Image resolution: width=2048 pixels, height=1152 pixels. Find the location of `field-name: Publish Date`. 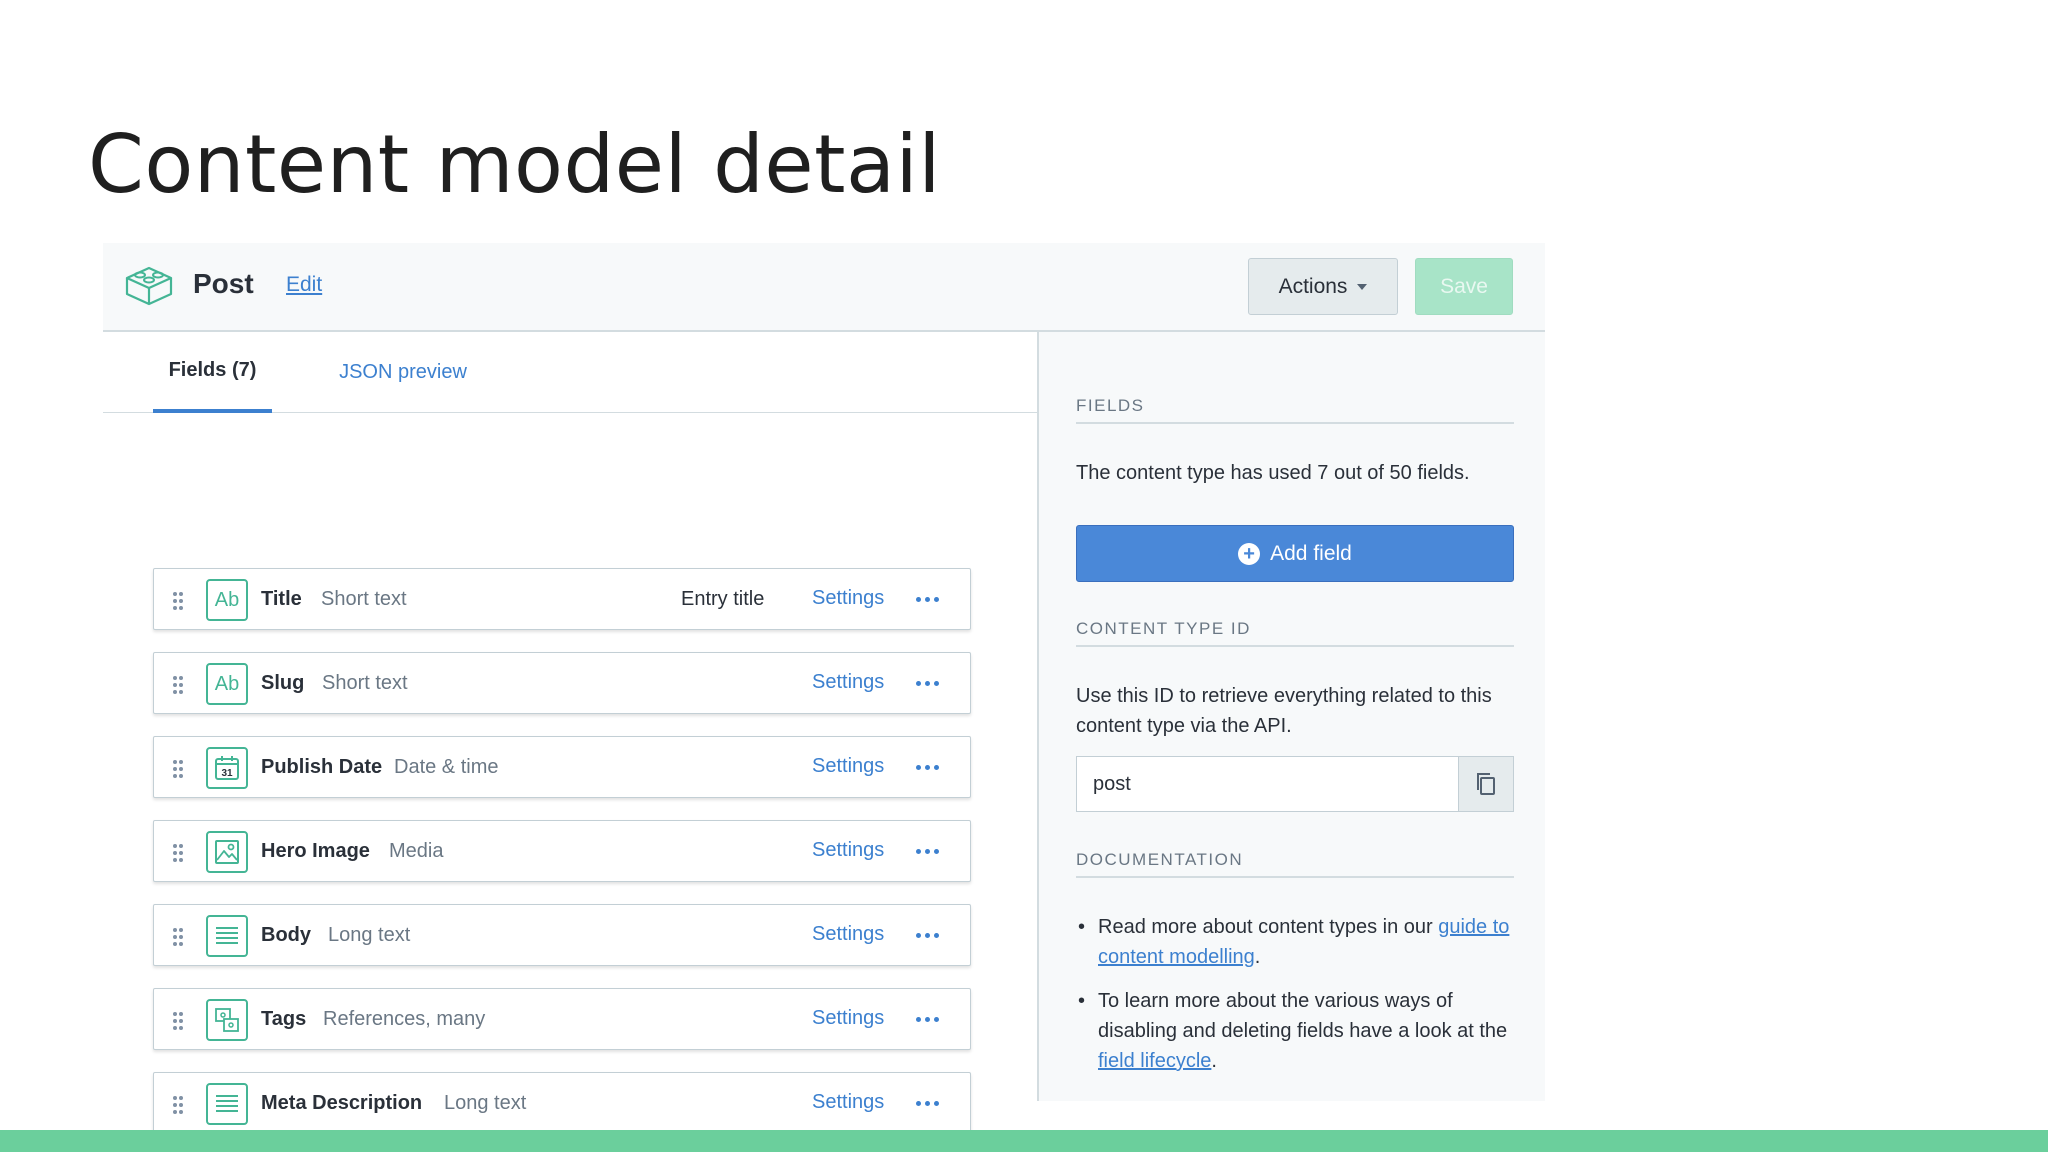

field-name: Publish Date is located at coordinates (322, 767).